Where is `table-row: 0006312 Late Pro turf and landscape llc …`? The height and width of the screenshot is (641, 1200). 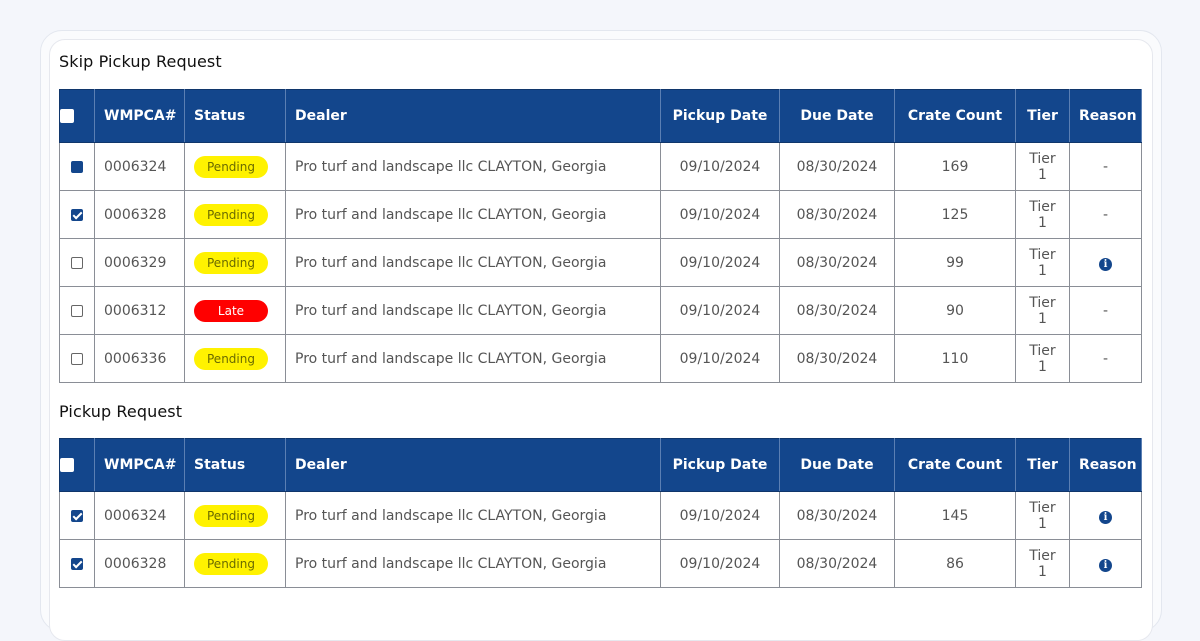 table-row: 0006312 Late Pro turf and landscape llc … is located at coordinates (600, 310).